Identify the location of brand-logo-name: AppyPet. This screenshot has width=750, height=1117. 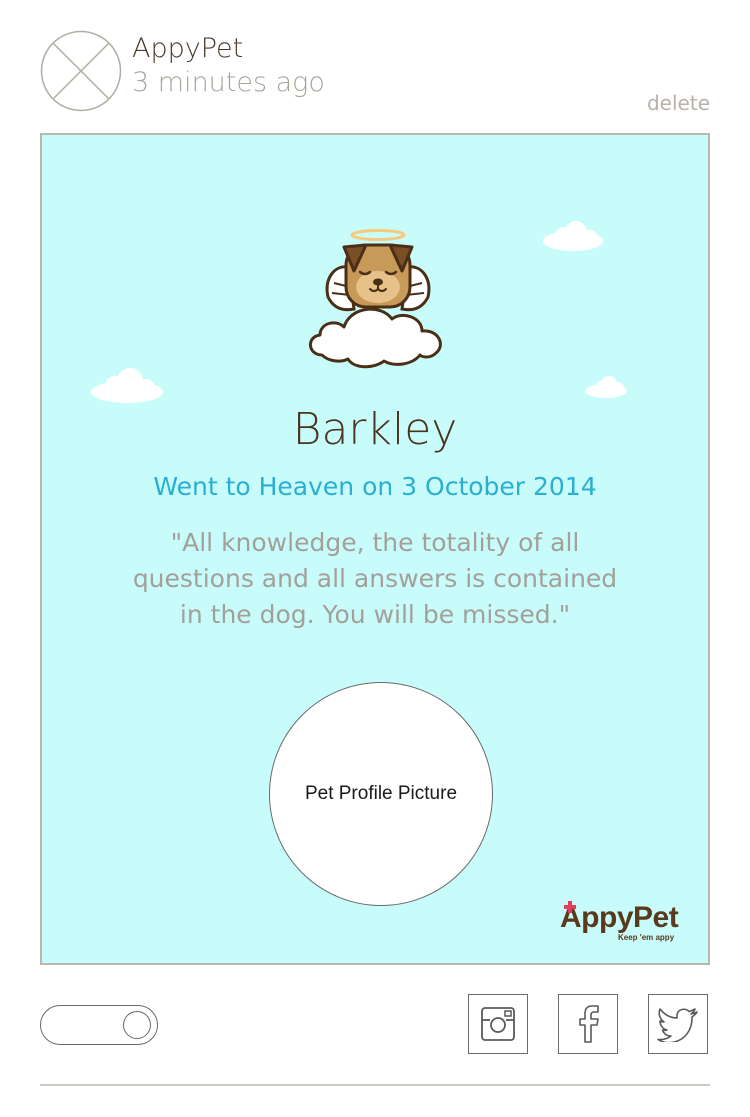
(619, 917).